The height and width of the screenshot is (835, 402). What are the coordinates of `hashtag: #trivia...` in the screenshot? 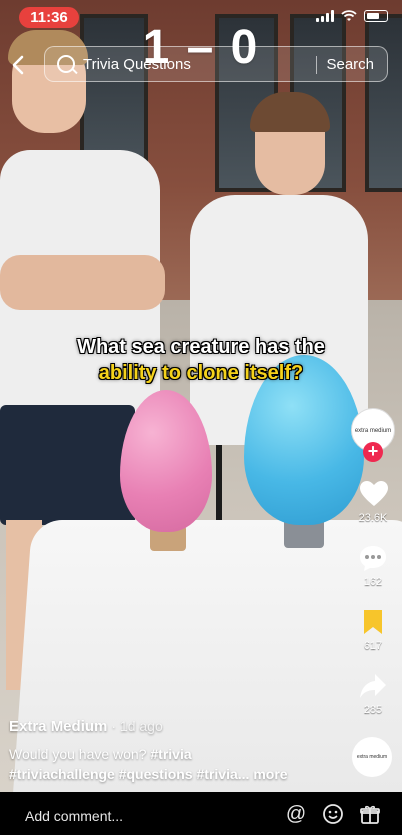 It's located at (223, 774).